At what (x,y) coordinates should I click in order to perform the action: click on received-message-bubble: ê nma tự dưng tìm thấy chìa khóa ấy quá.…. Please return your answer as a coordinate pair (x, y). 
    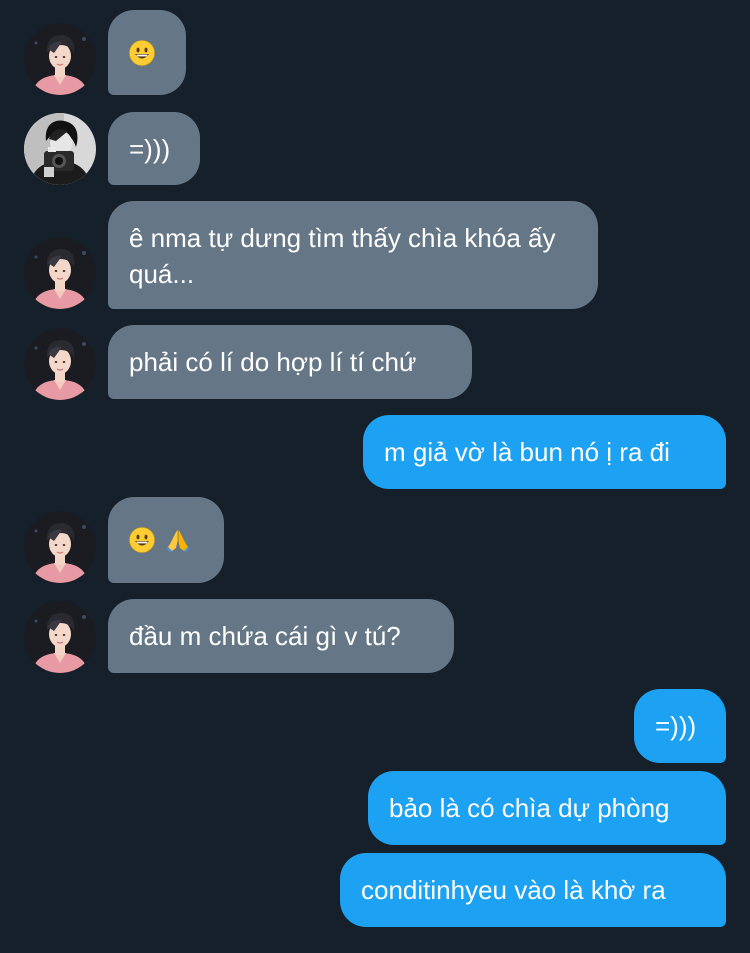
    Looking at the image, I should click on (353, 255).